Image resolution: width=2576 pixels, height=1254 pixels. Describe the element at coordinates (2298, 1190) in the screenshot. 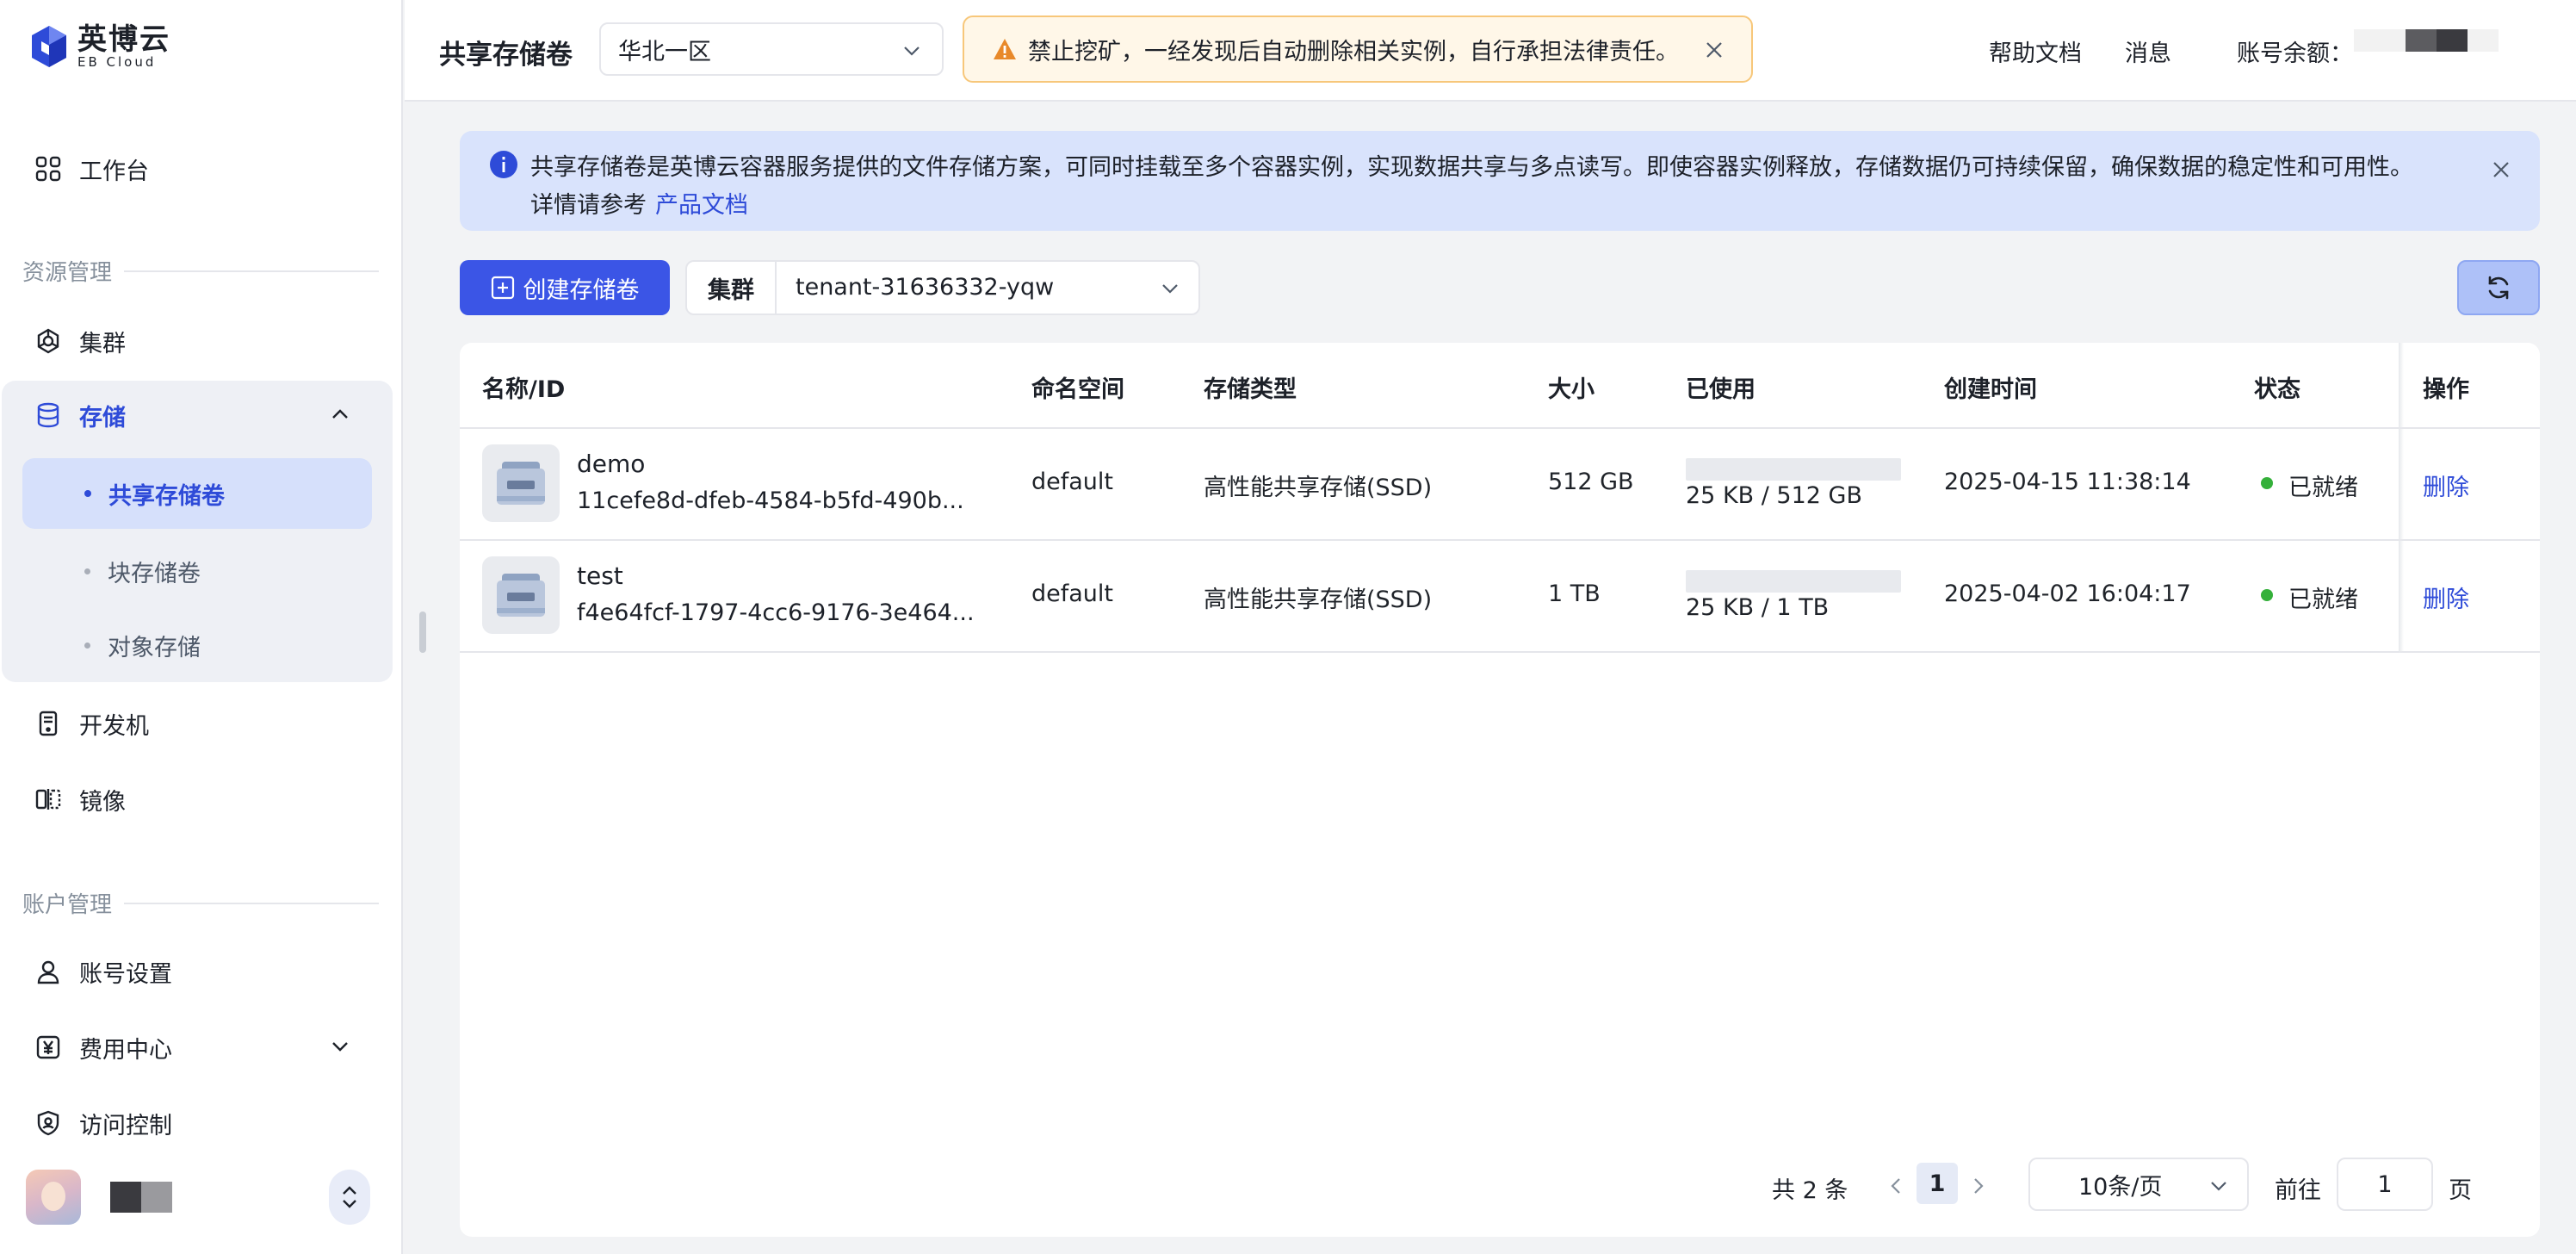

I see `goto-label: 前往` at that location.